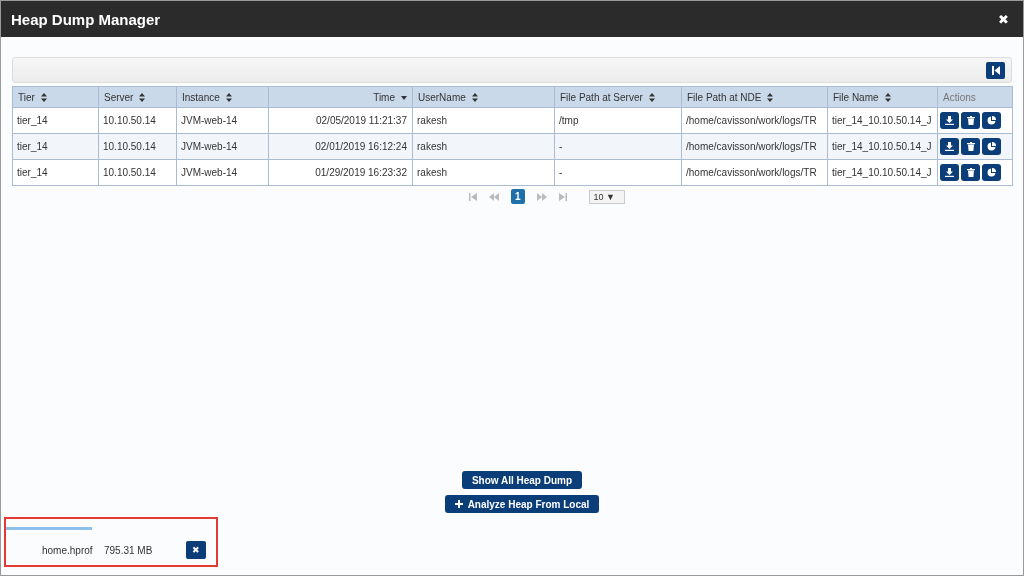 The width and height of the screenshot is (1024, 576). I want to click on column-header: File Path at NDE, so click(754, 97).